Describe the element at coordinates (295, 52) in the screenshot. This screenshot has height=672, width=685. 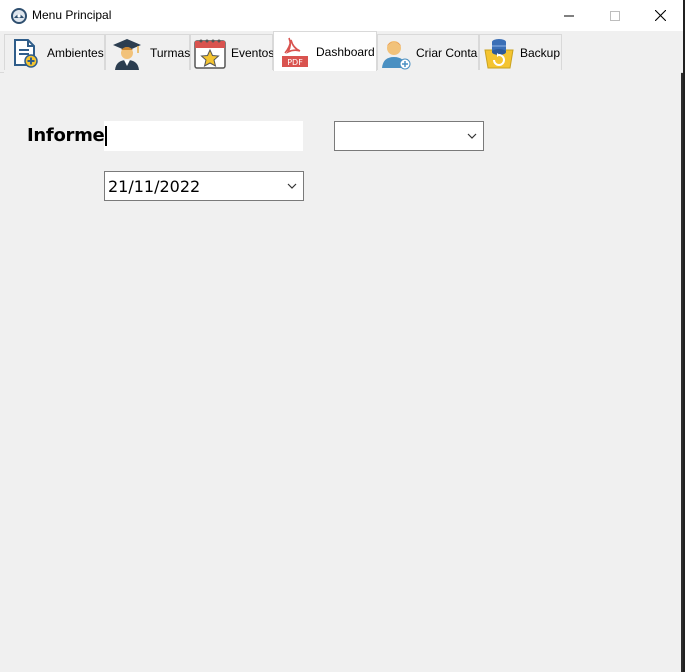
I see `pdf-icon: PDF` at that location.